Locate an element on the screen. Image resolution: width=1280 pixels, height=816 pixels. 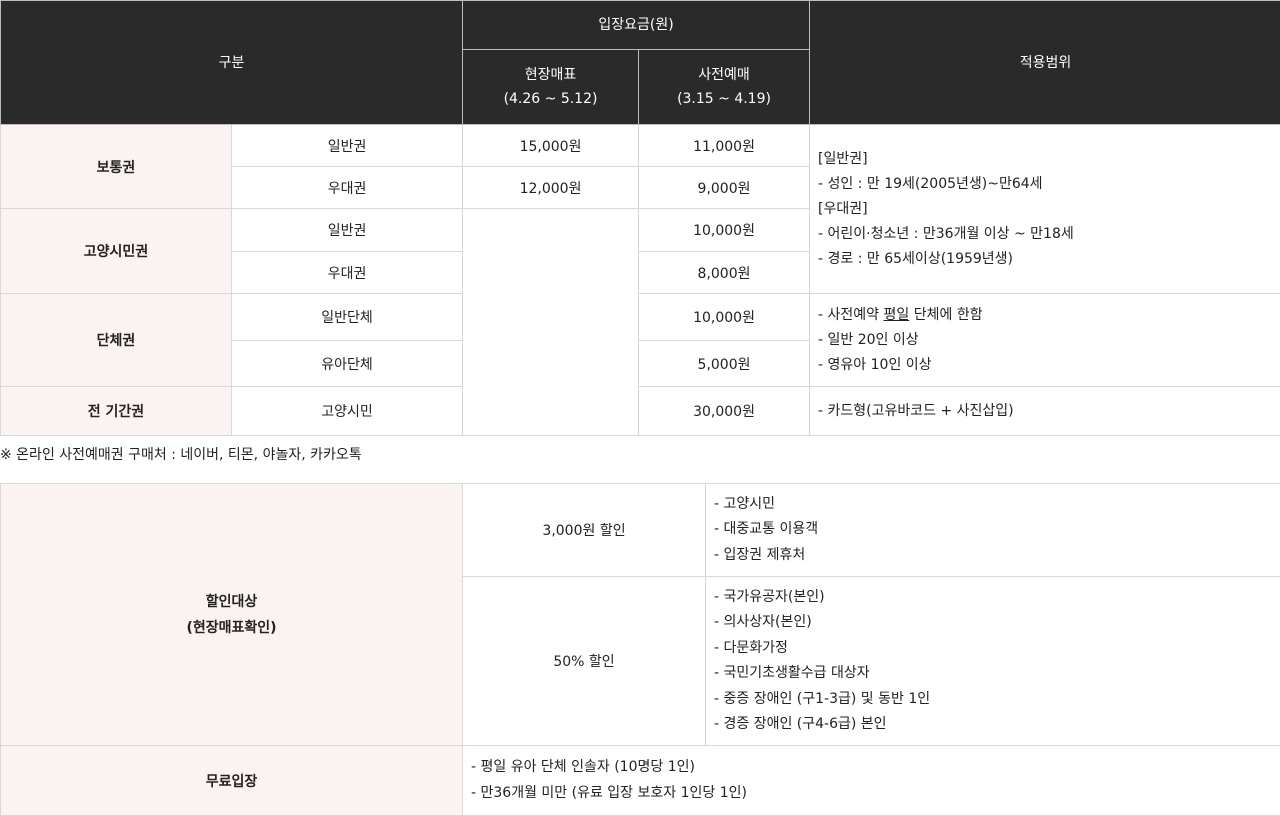
presale-price: 5,000원 is located at coordinates (724, 364).